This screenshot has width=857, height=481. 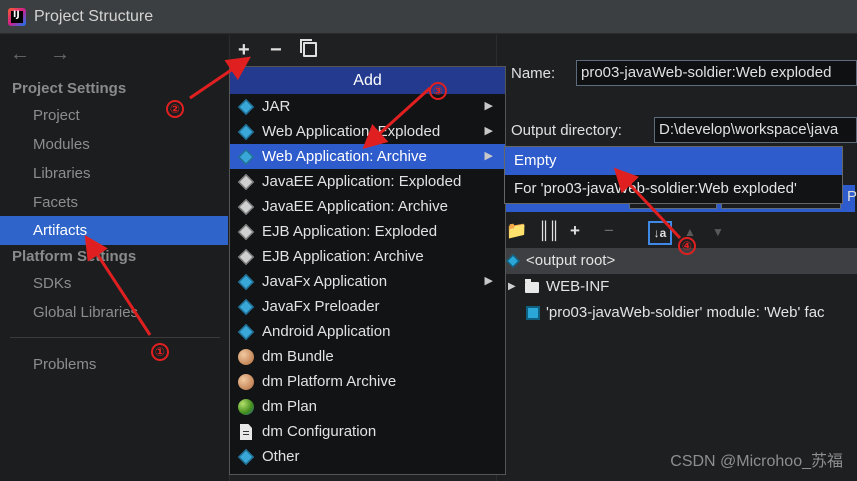 What do you see at coordinates (350, 231) in the screenshot?
I see `menu-item-label: EJB Application: Exploded` at bounding box center [350, 231].